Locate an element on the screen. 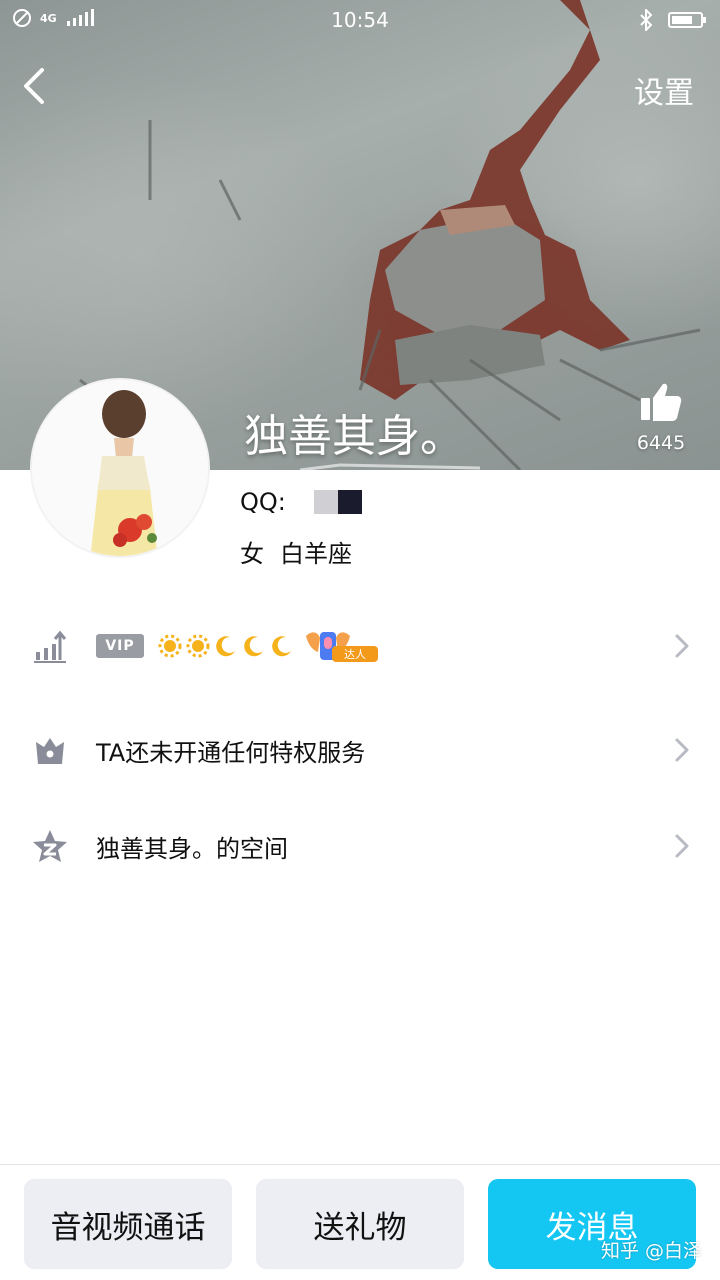 This screenshot has height=1280, width=720. thumbs-up-icon is located at coordinates (661, 402).